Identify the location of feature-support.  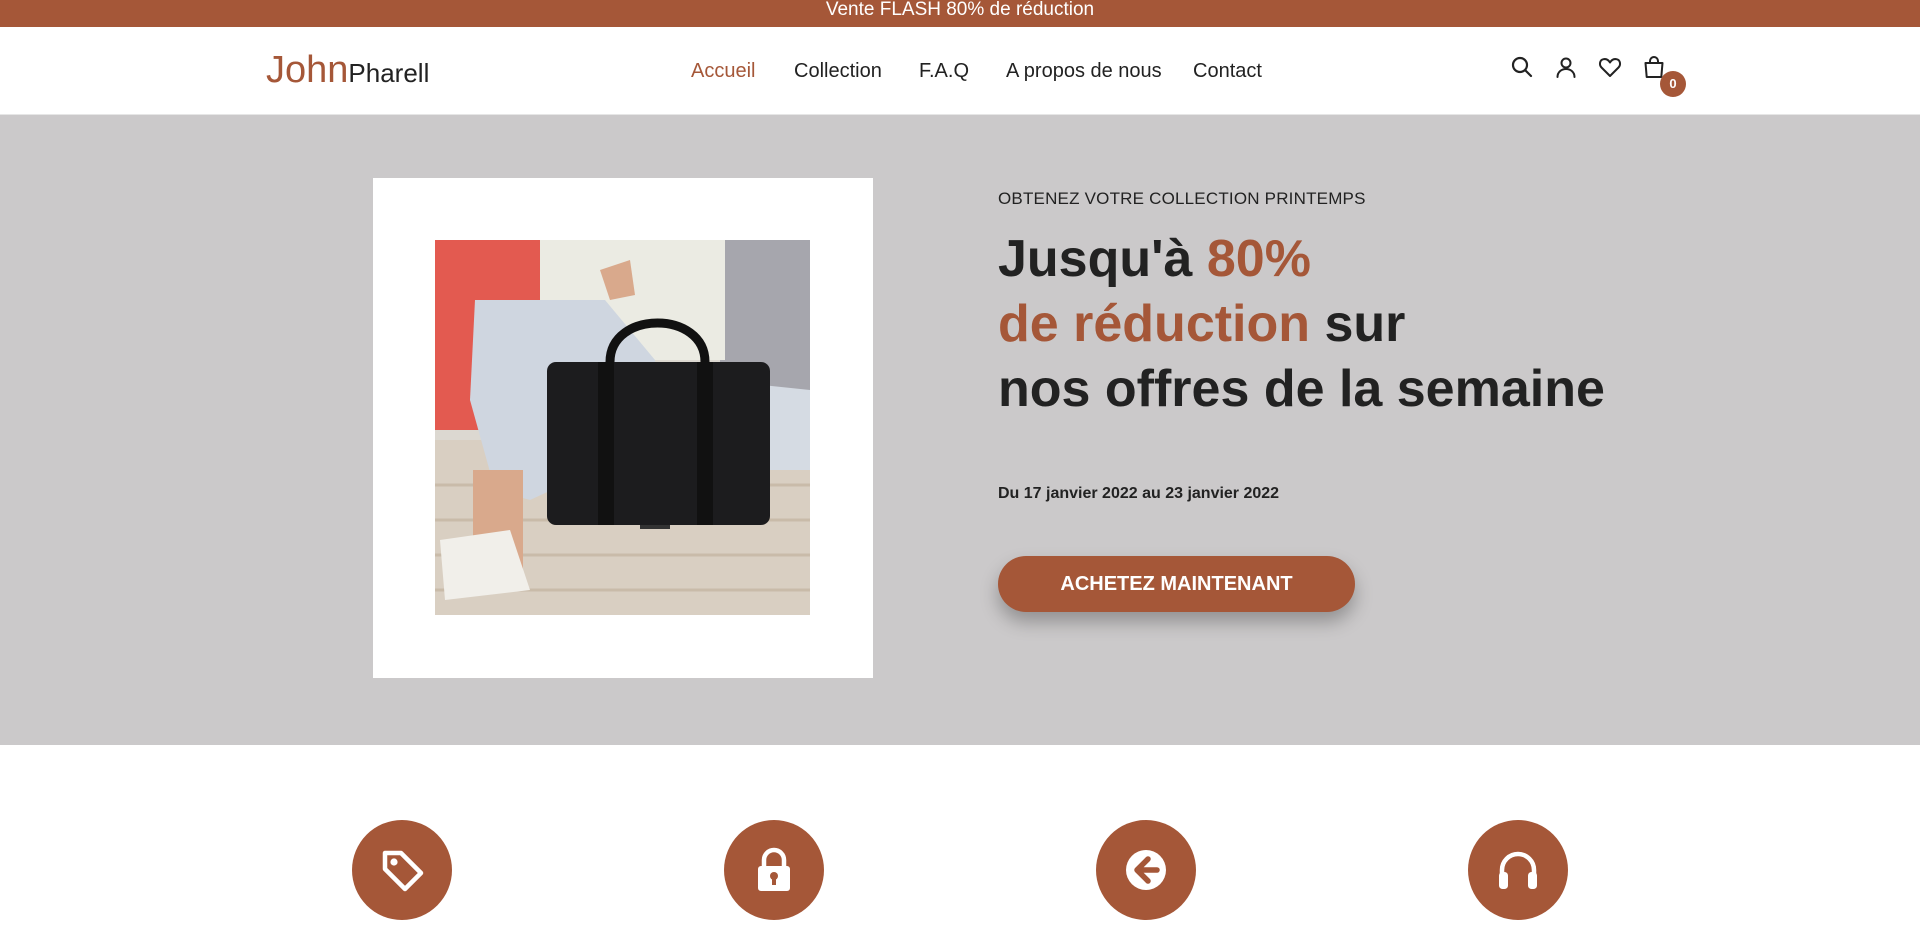
(1518, 870).